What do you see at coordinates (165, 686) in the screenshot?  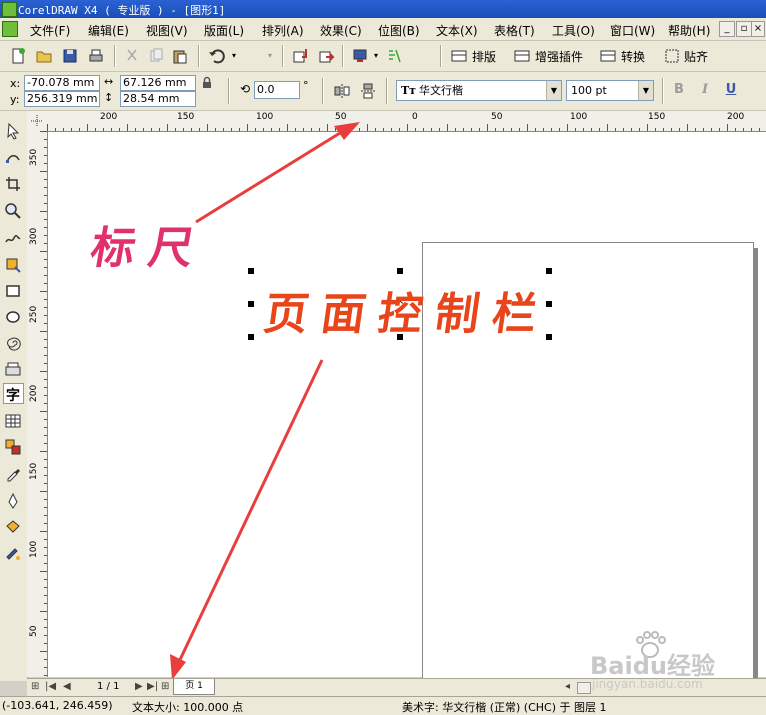 I see `insert-page-after-icon: ⊞` at bounding box center [165, 686].